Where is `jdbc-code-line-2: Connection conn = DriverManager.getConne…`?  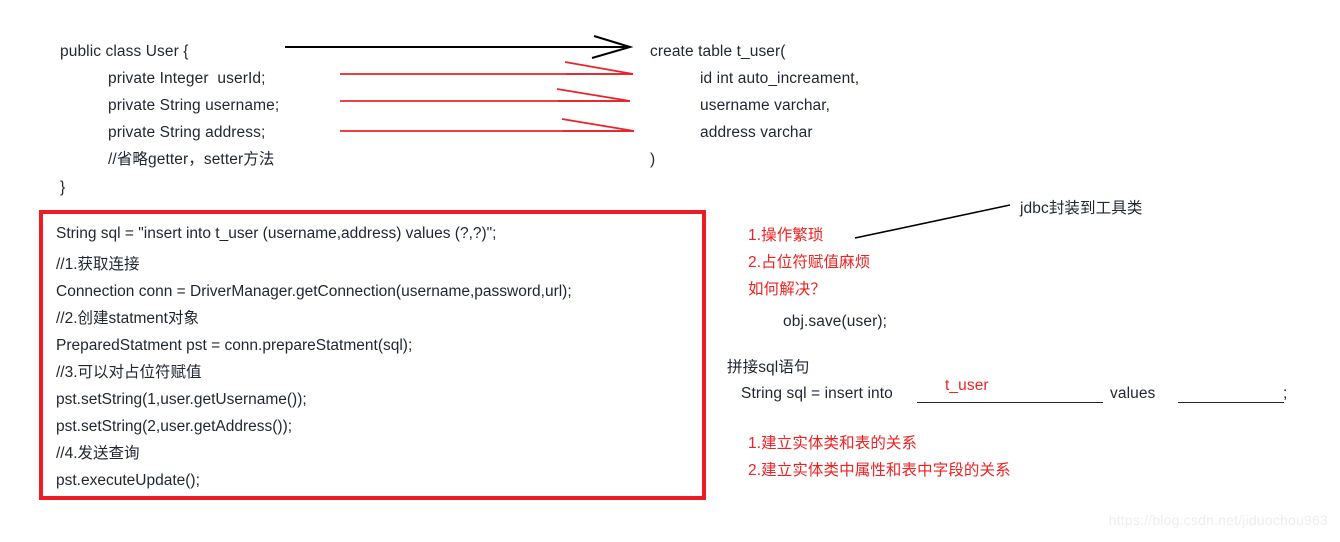
jdbc-code-line-2: Connection conn = DriverManager.getConne… is located at coordinates (314, 291).